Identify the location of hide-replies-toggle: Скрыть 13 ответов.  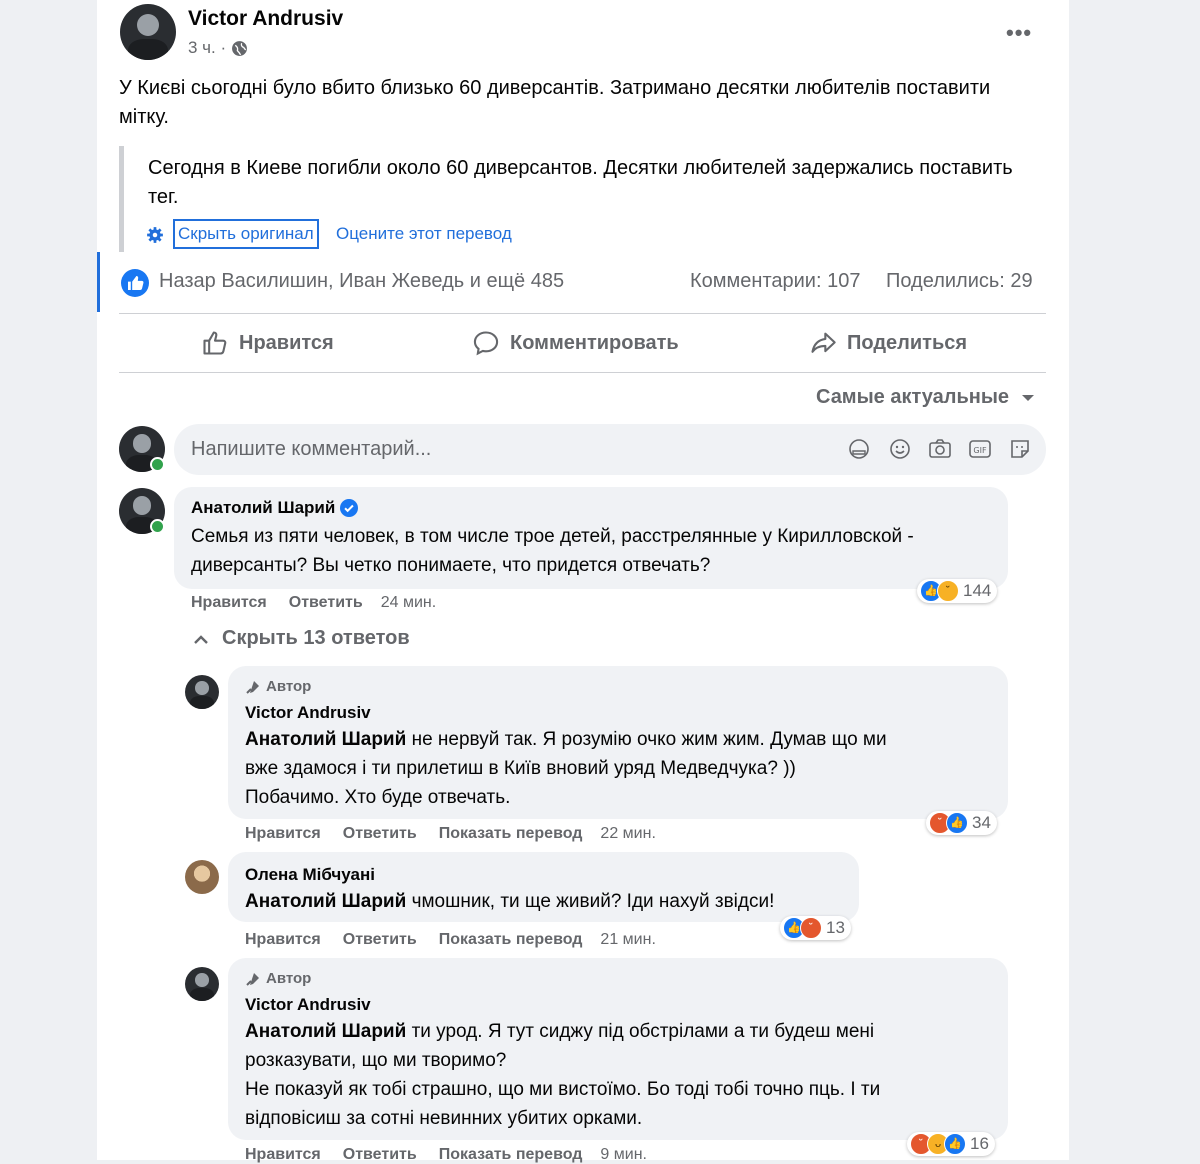
(301, 638).